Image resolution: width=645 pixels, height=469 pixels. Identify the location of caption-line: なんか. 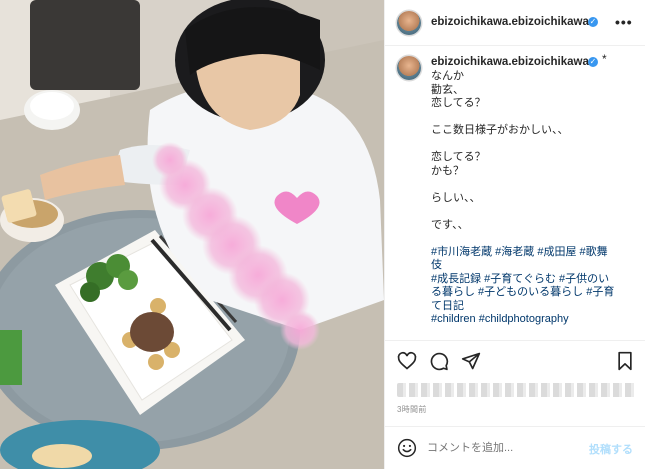
(447, 76).